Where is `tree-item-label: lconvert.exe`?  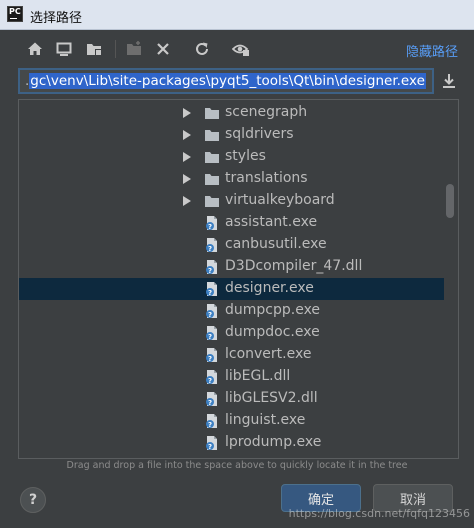 tree-item-label: lconvert.exe is located at coordinates (268, 354).